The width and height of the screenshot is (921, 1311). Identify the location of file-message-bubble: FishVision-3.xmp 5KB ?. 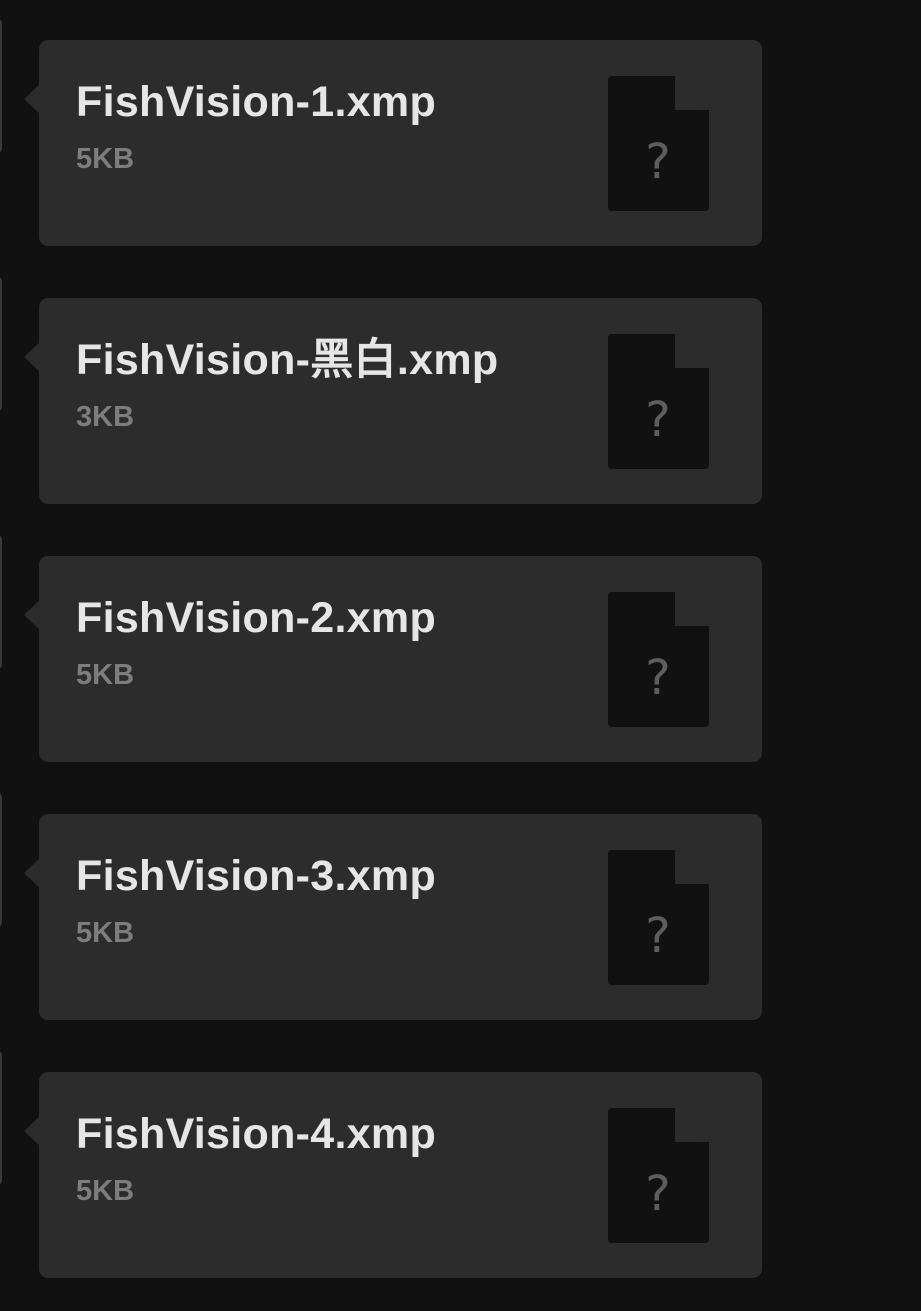
(393, 917).